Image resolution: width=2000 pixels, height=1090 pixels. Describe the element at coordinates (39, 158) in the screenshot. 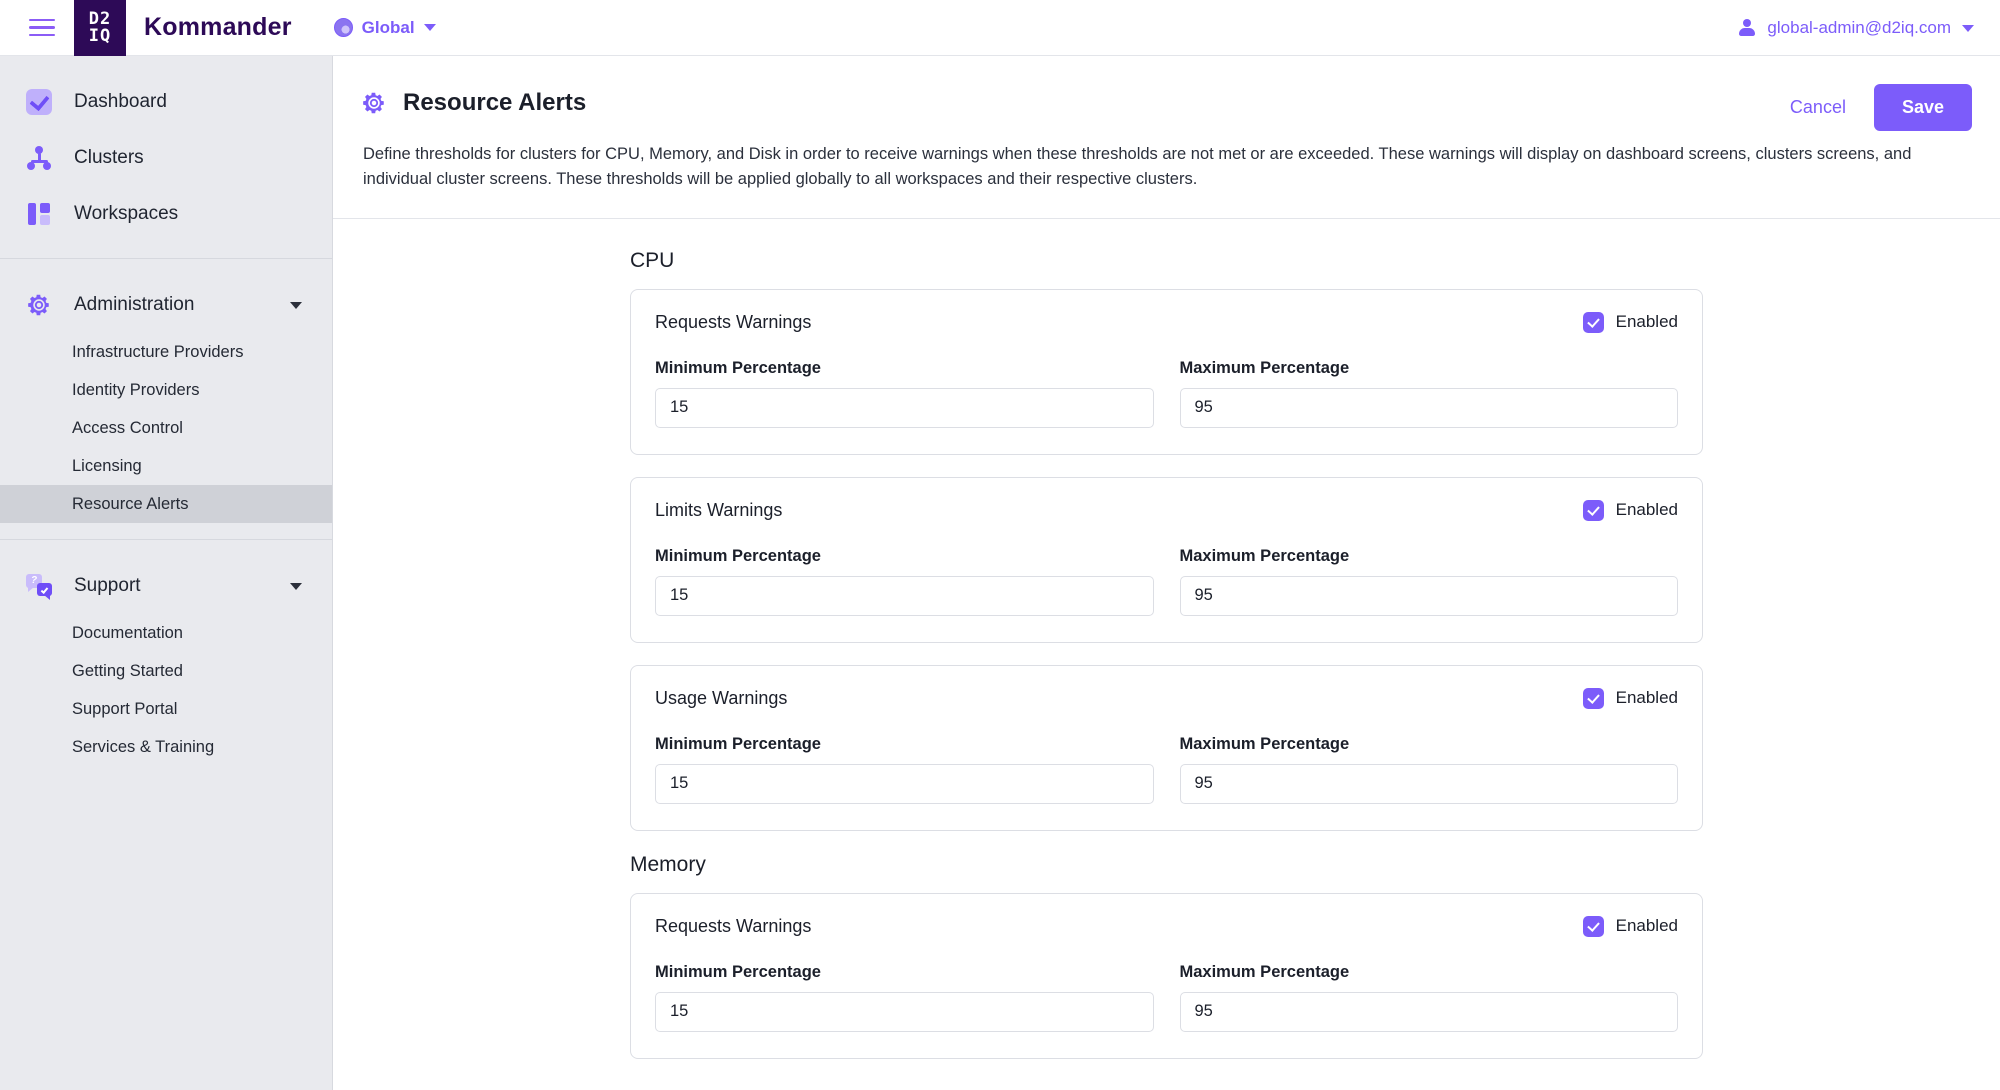

I see `clusters-icon` at that location.